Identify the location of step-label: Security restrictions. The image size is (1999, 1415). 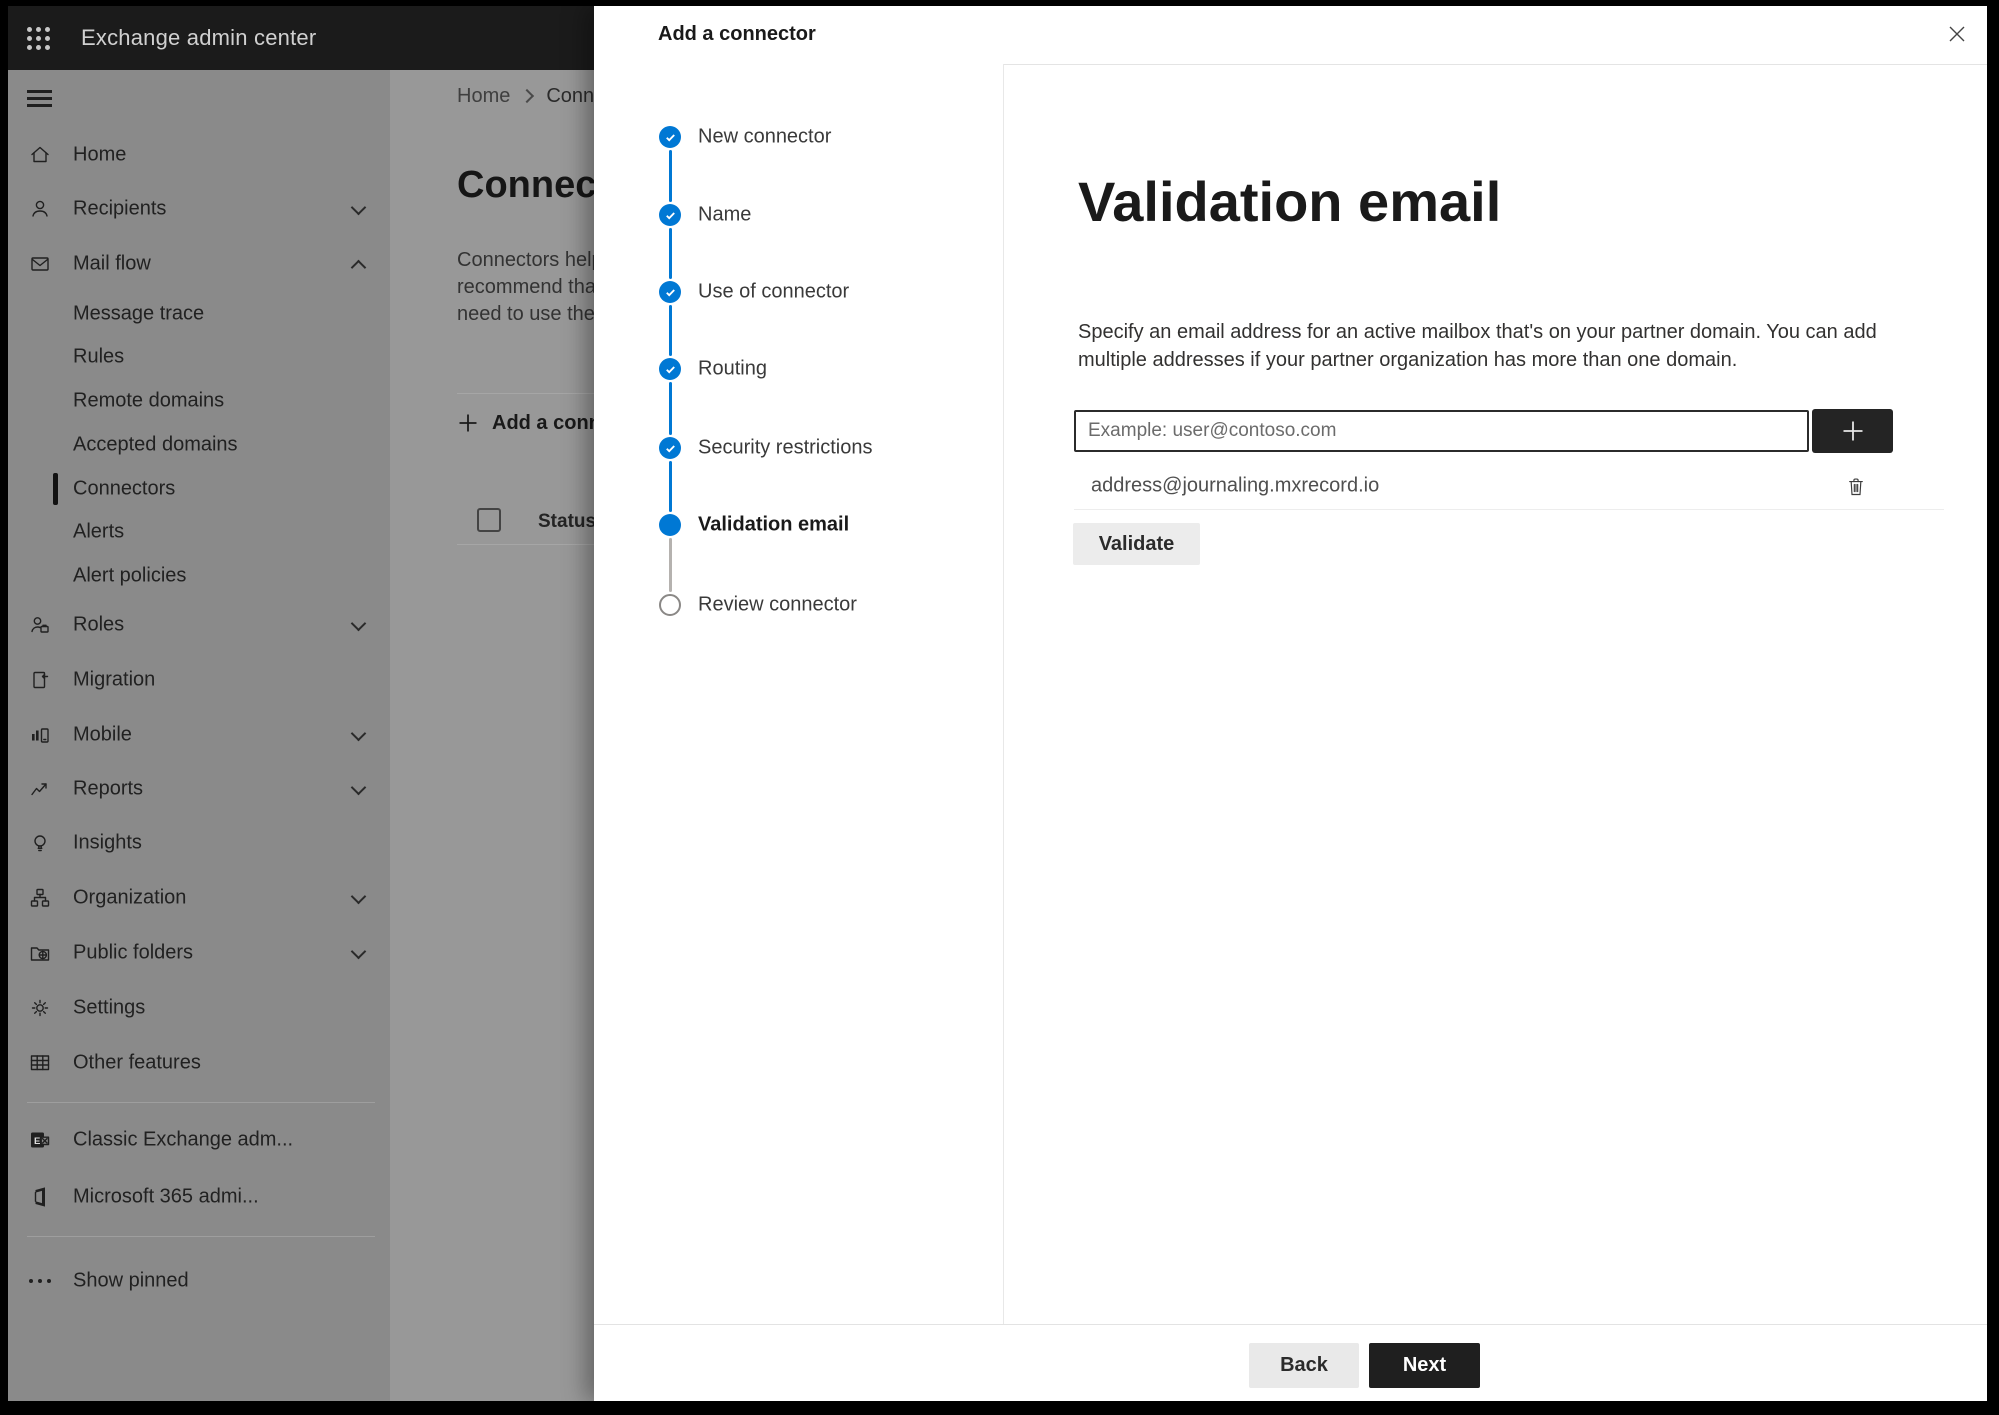
(785, 447).